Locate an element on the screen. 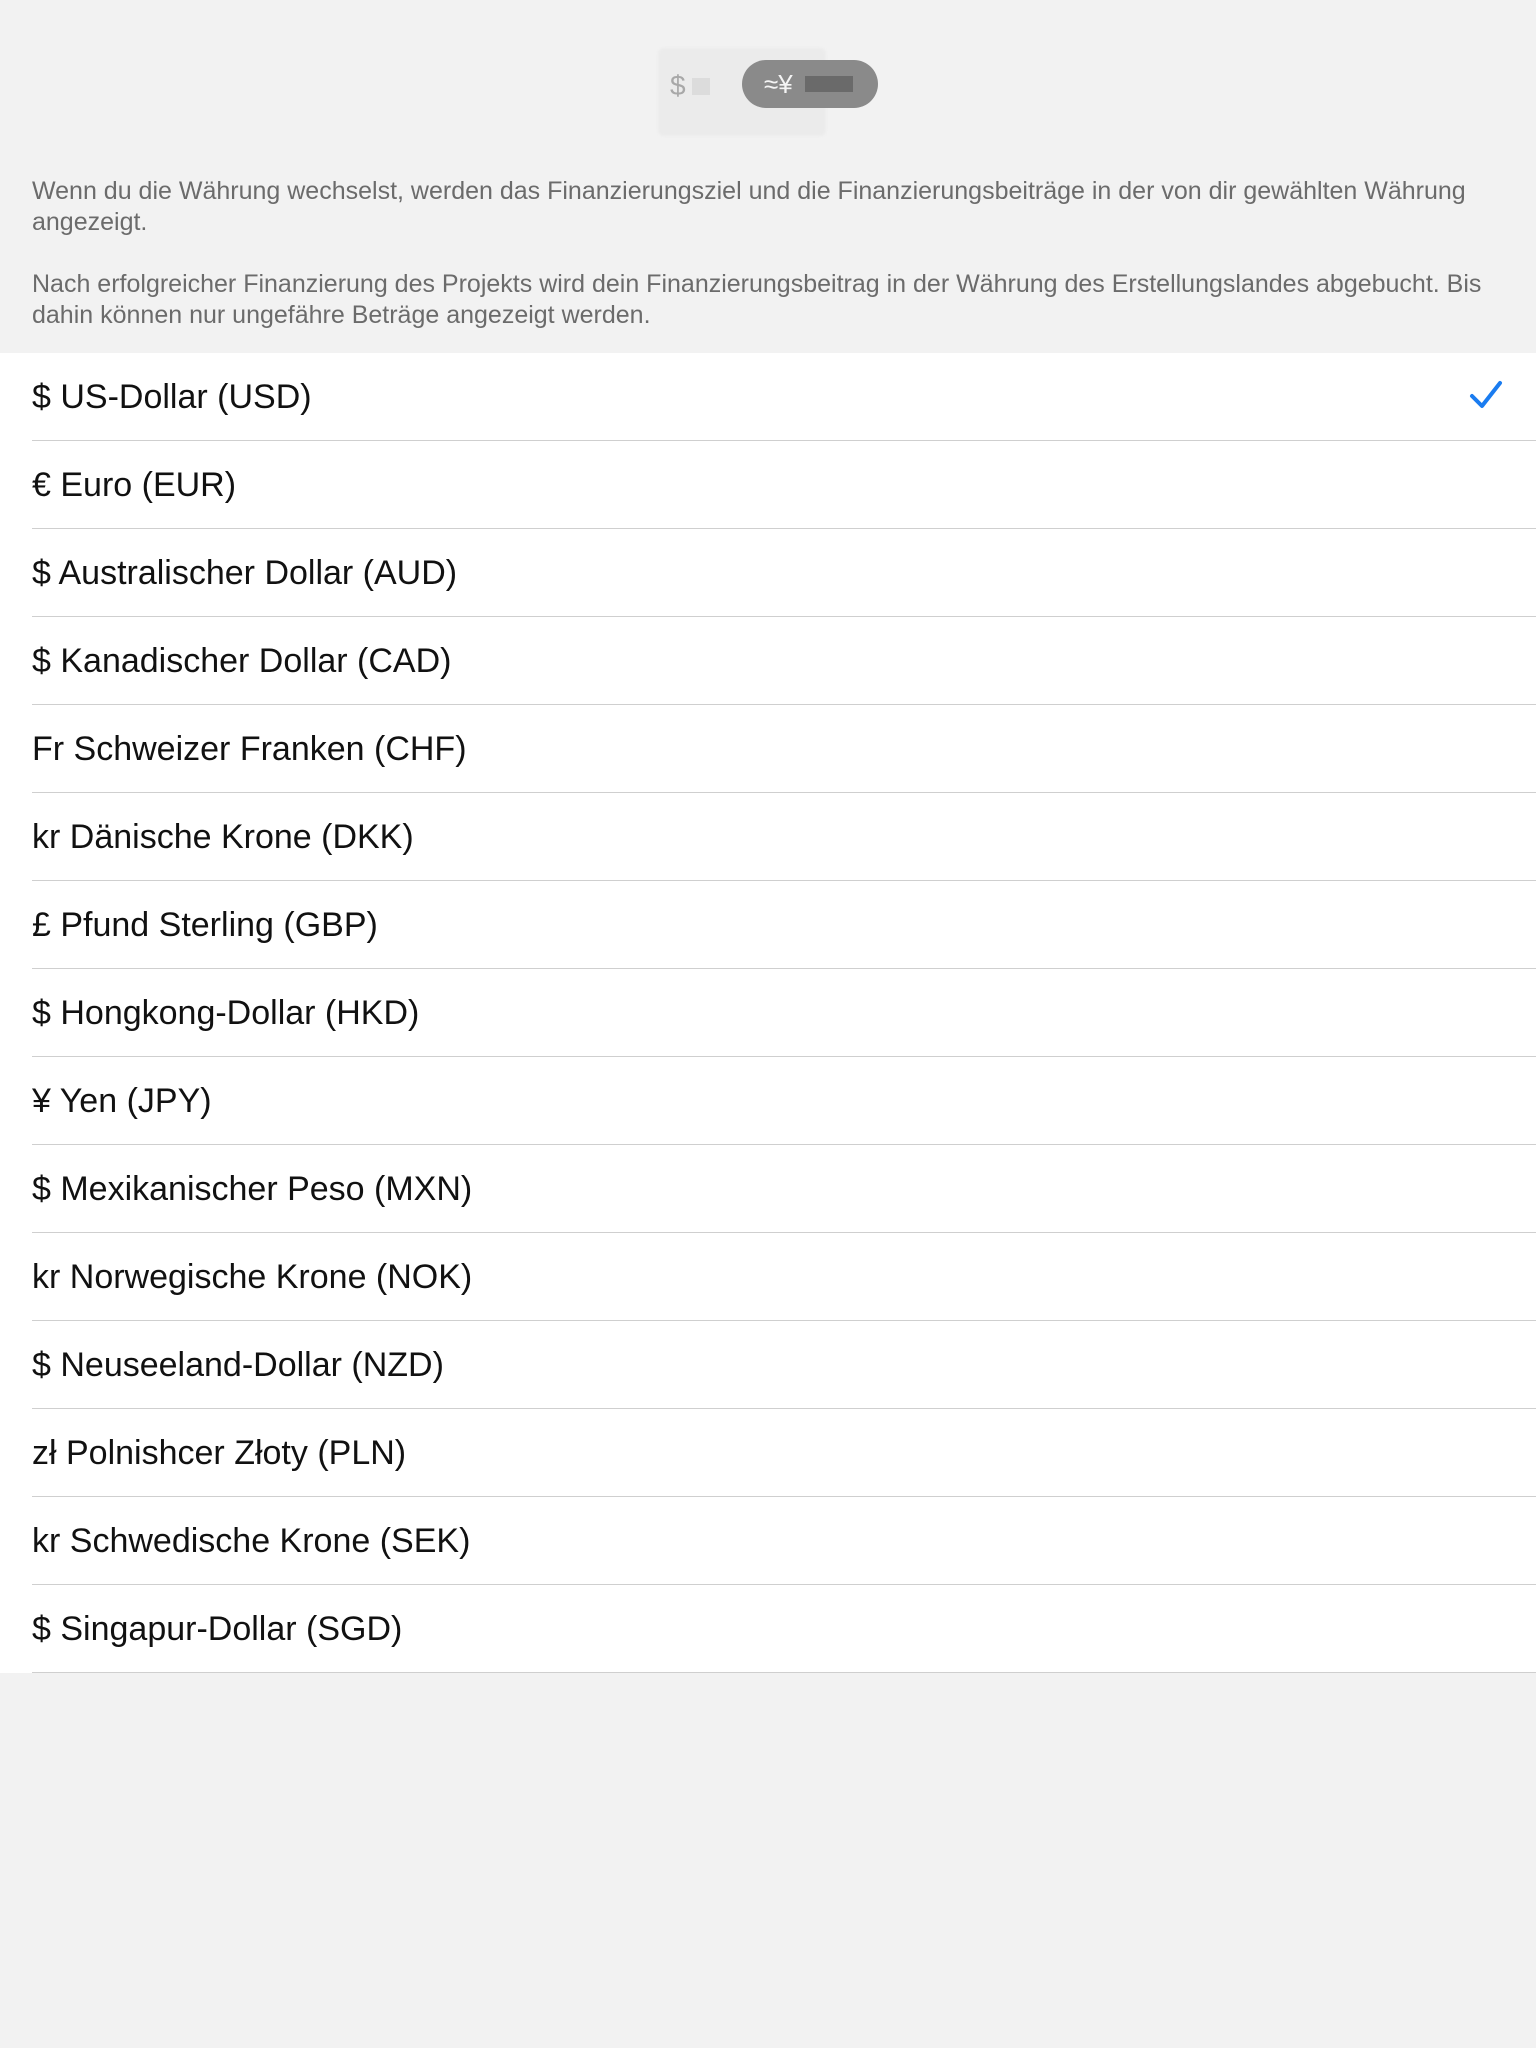  dollar-symbol: $ is located at coordinates (678, 85).